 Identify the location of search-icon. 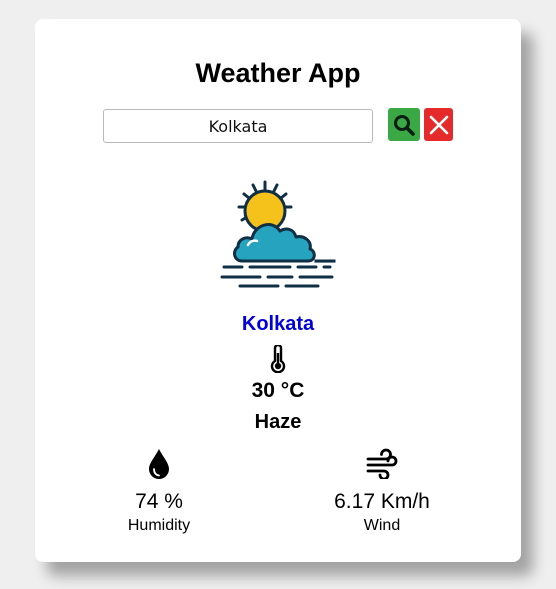
(404, 125).